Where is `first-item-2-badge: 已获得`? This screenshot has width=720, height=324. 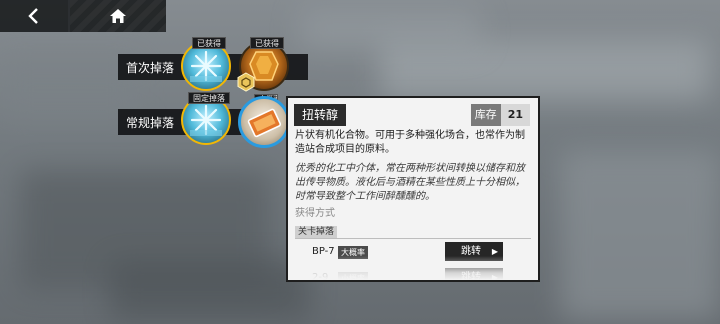 first-item-2-badge: 已获得 is located at coordinates (267, 43).